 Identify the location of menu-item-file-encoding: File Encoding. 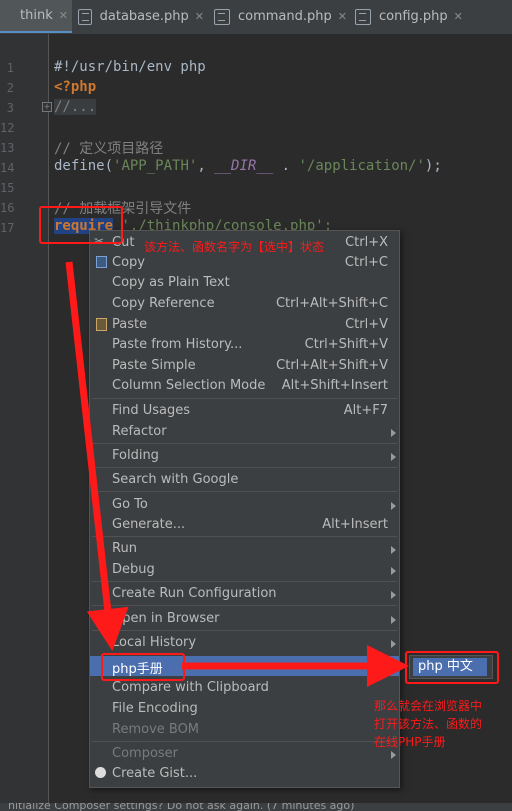
(244, 709).